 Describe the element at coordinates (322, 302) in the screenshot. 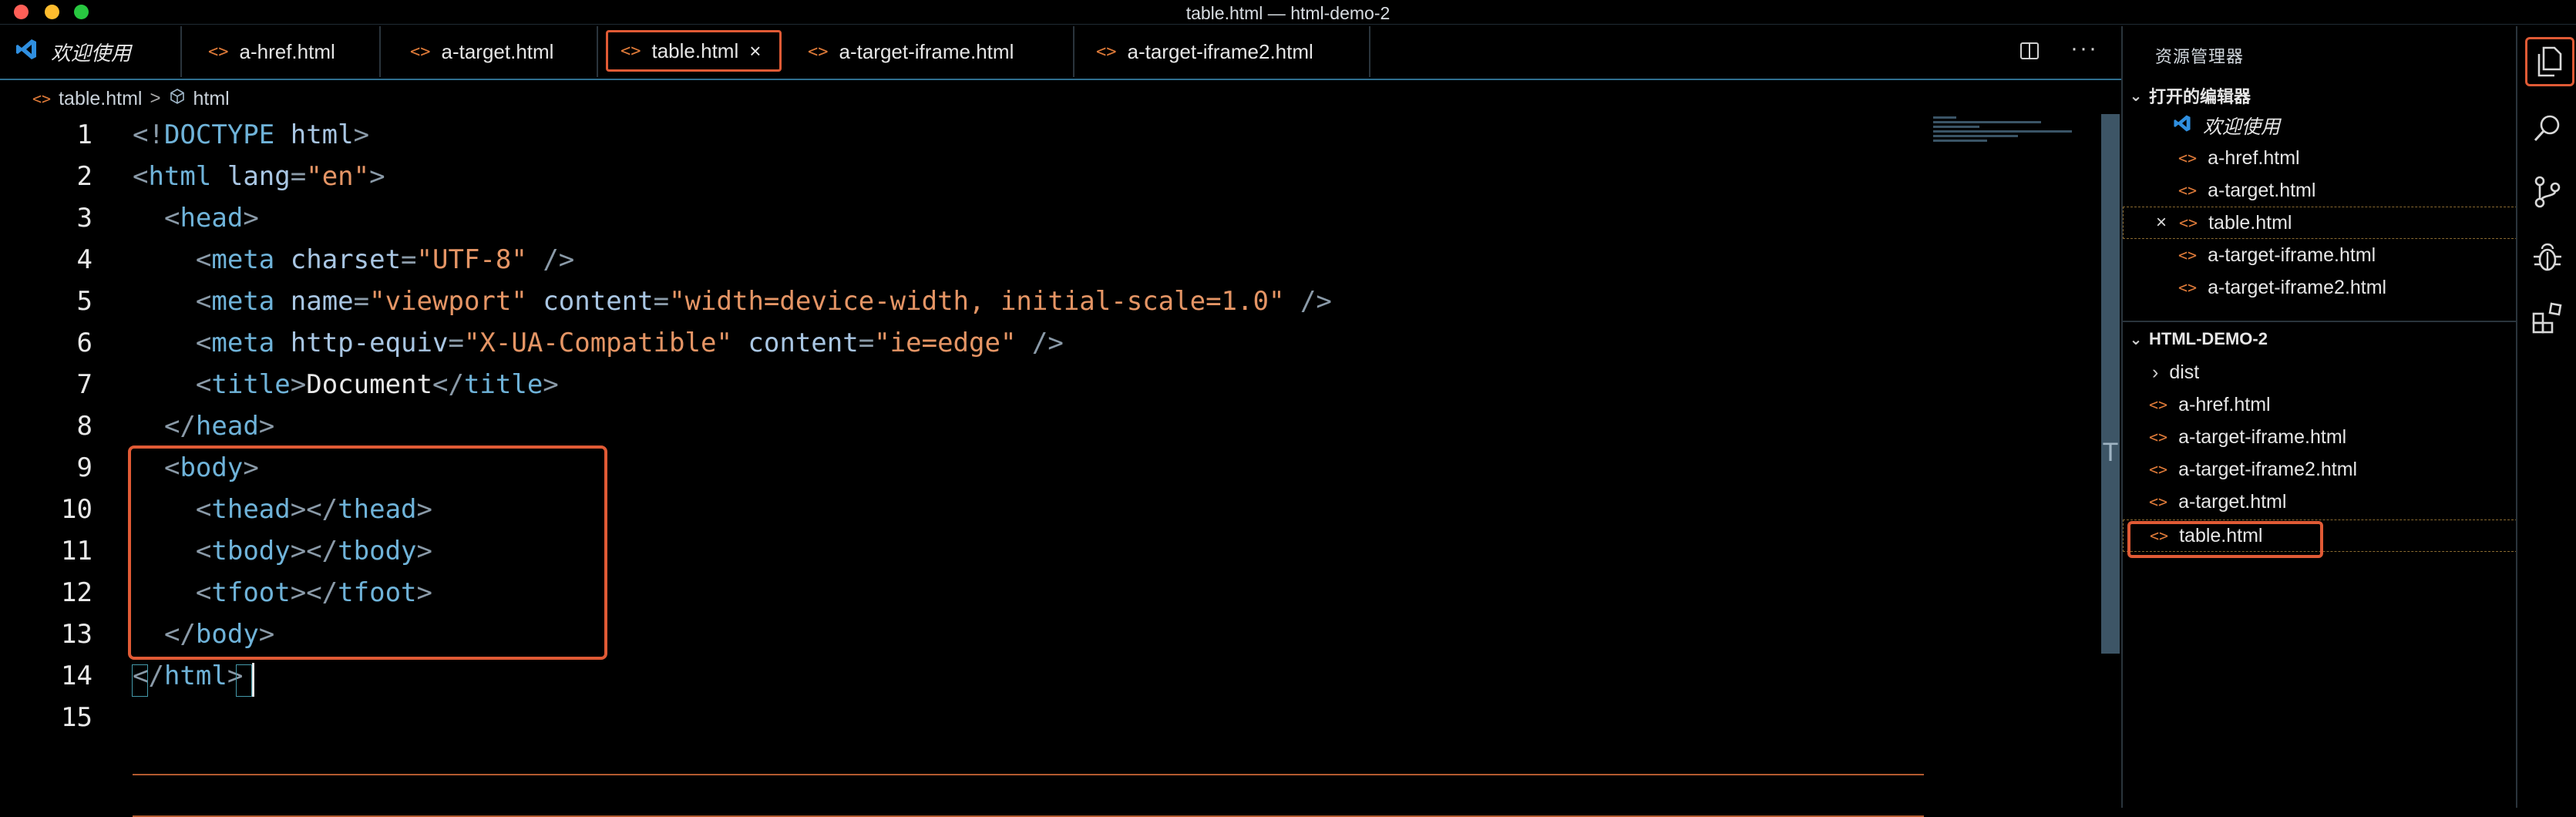

I see `code-token-attr: name` at that location.